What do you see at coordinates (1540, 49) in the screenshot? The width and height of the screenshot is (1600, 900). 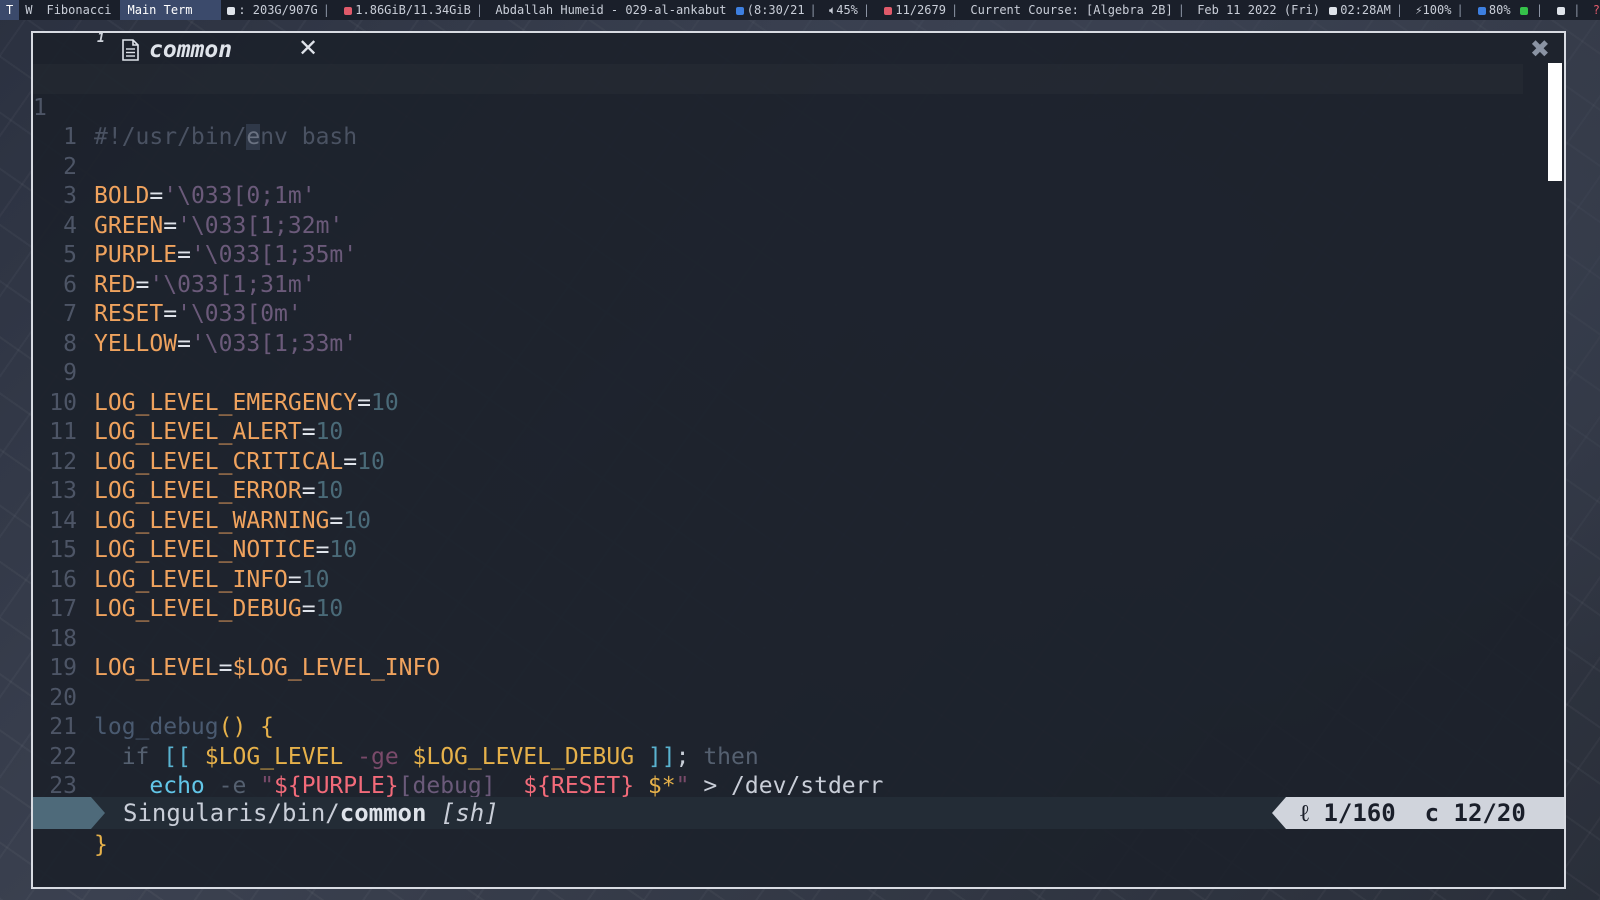 I see `window-close-icon: ✖` at bounding box center [1540, 49].